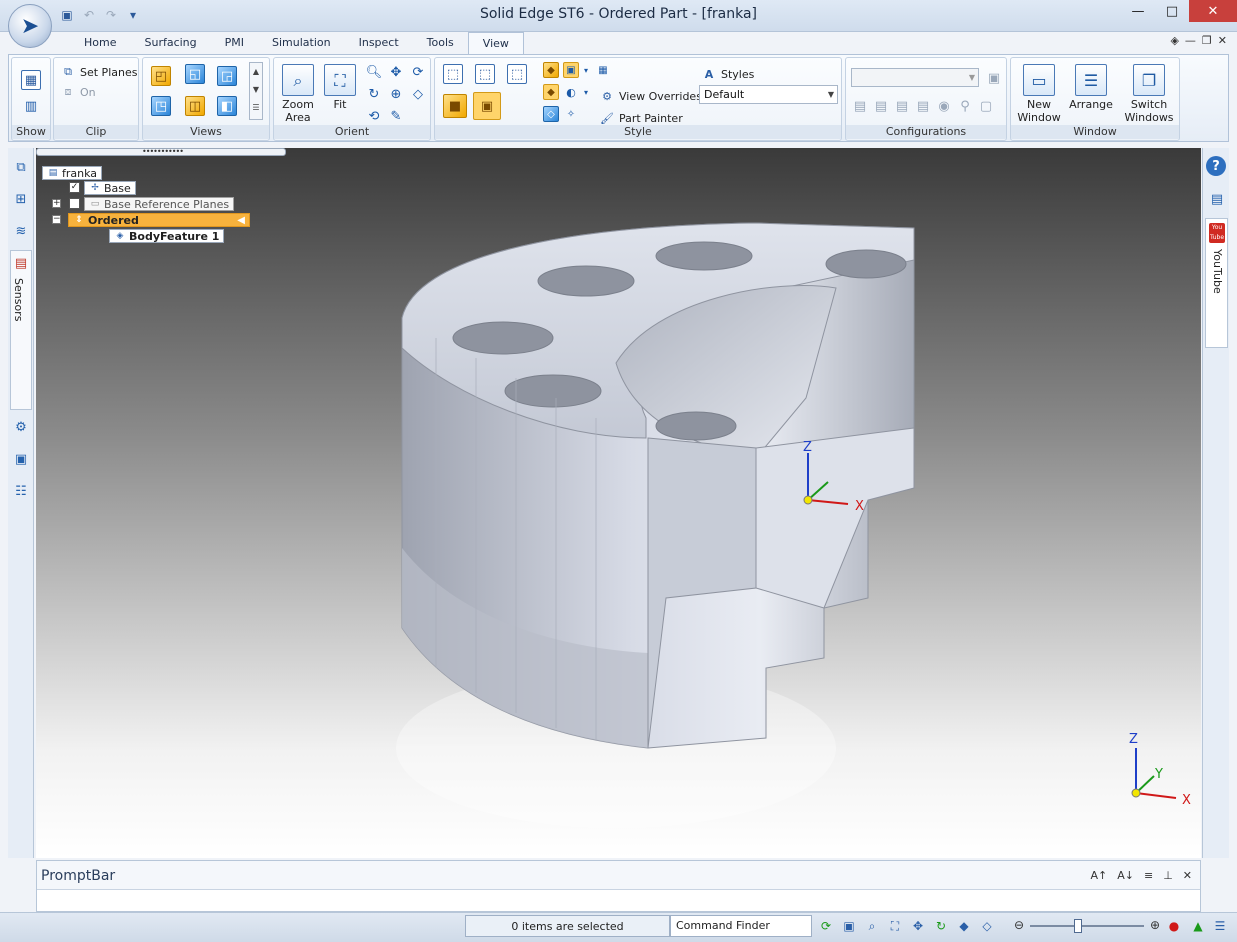  I want to click on configurations-dropdown: ▼, so click(915, 77).